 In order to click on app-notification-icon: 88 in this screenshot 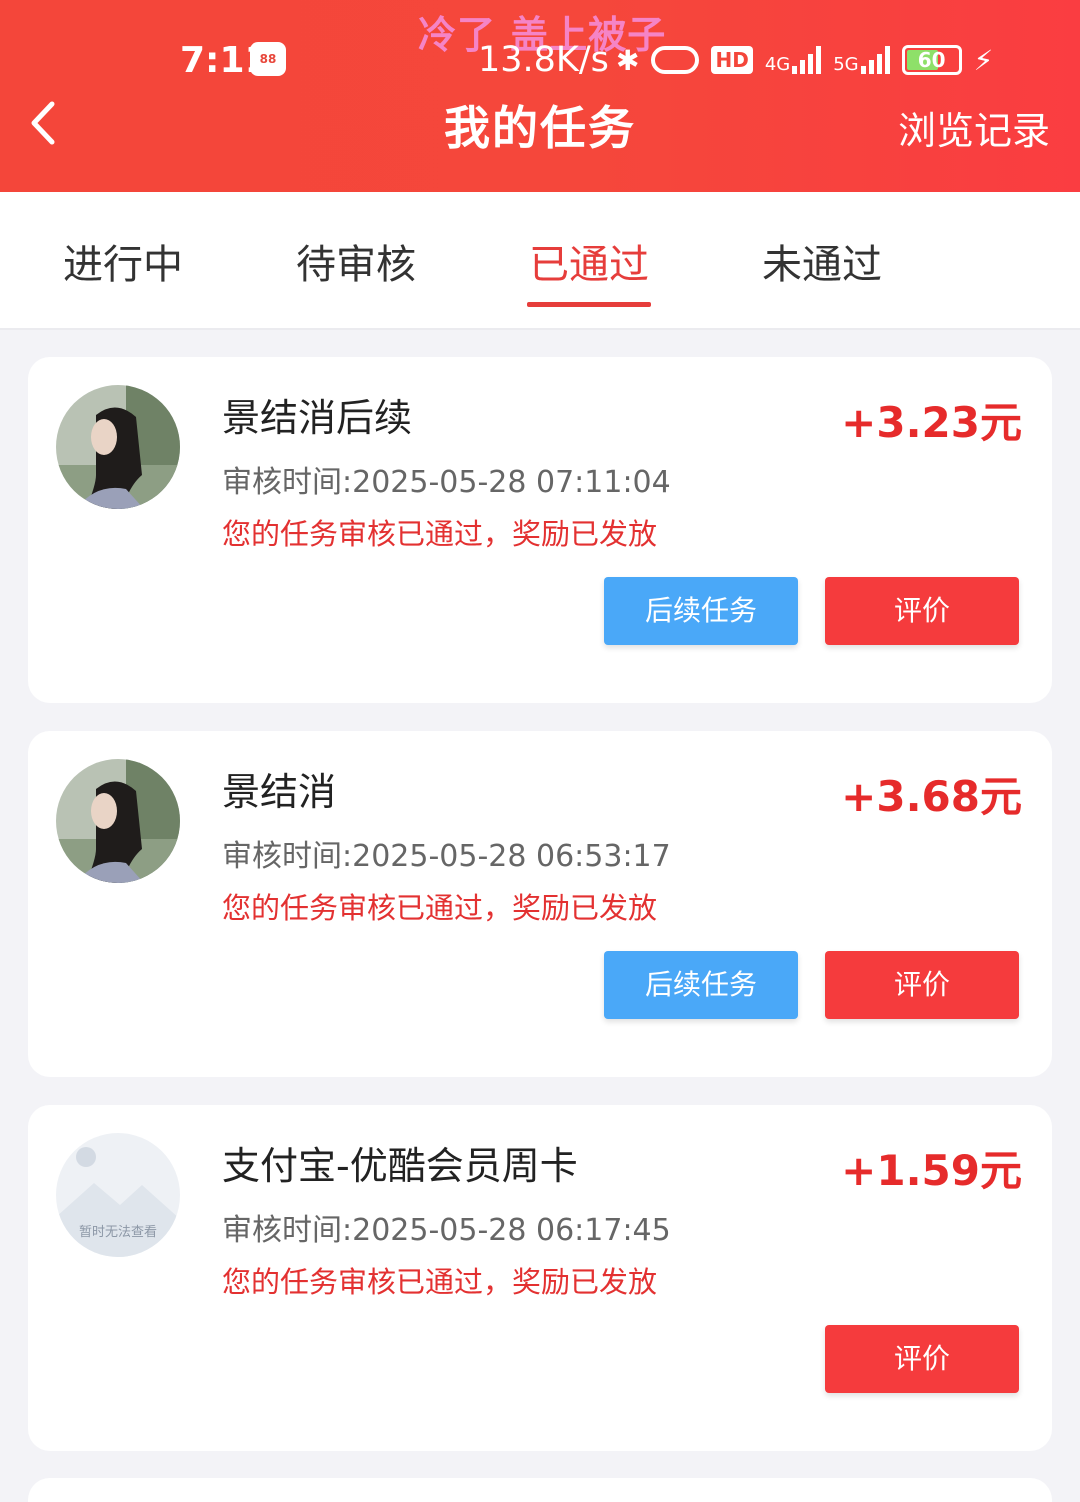, I will do `click(268, 59)`.